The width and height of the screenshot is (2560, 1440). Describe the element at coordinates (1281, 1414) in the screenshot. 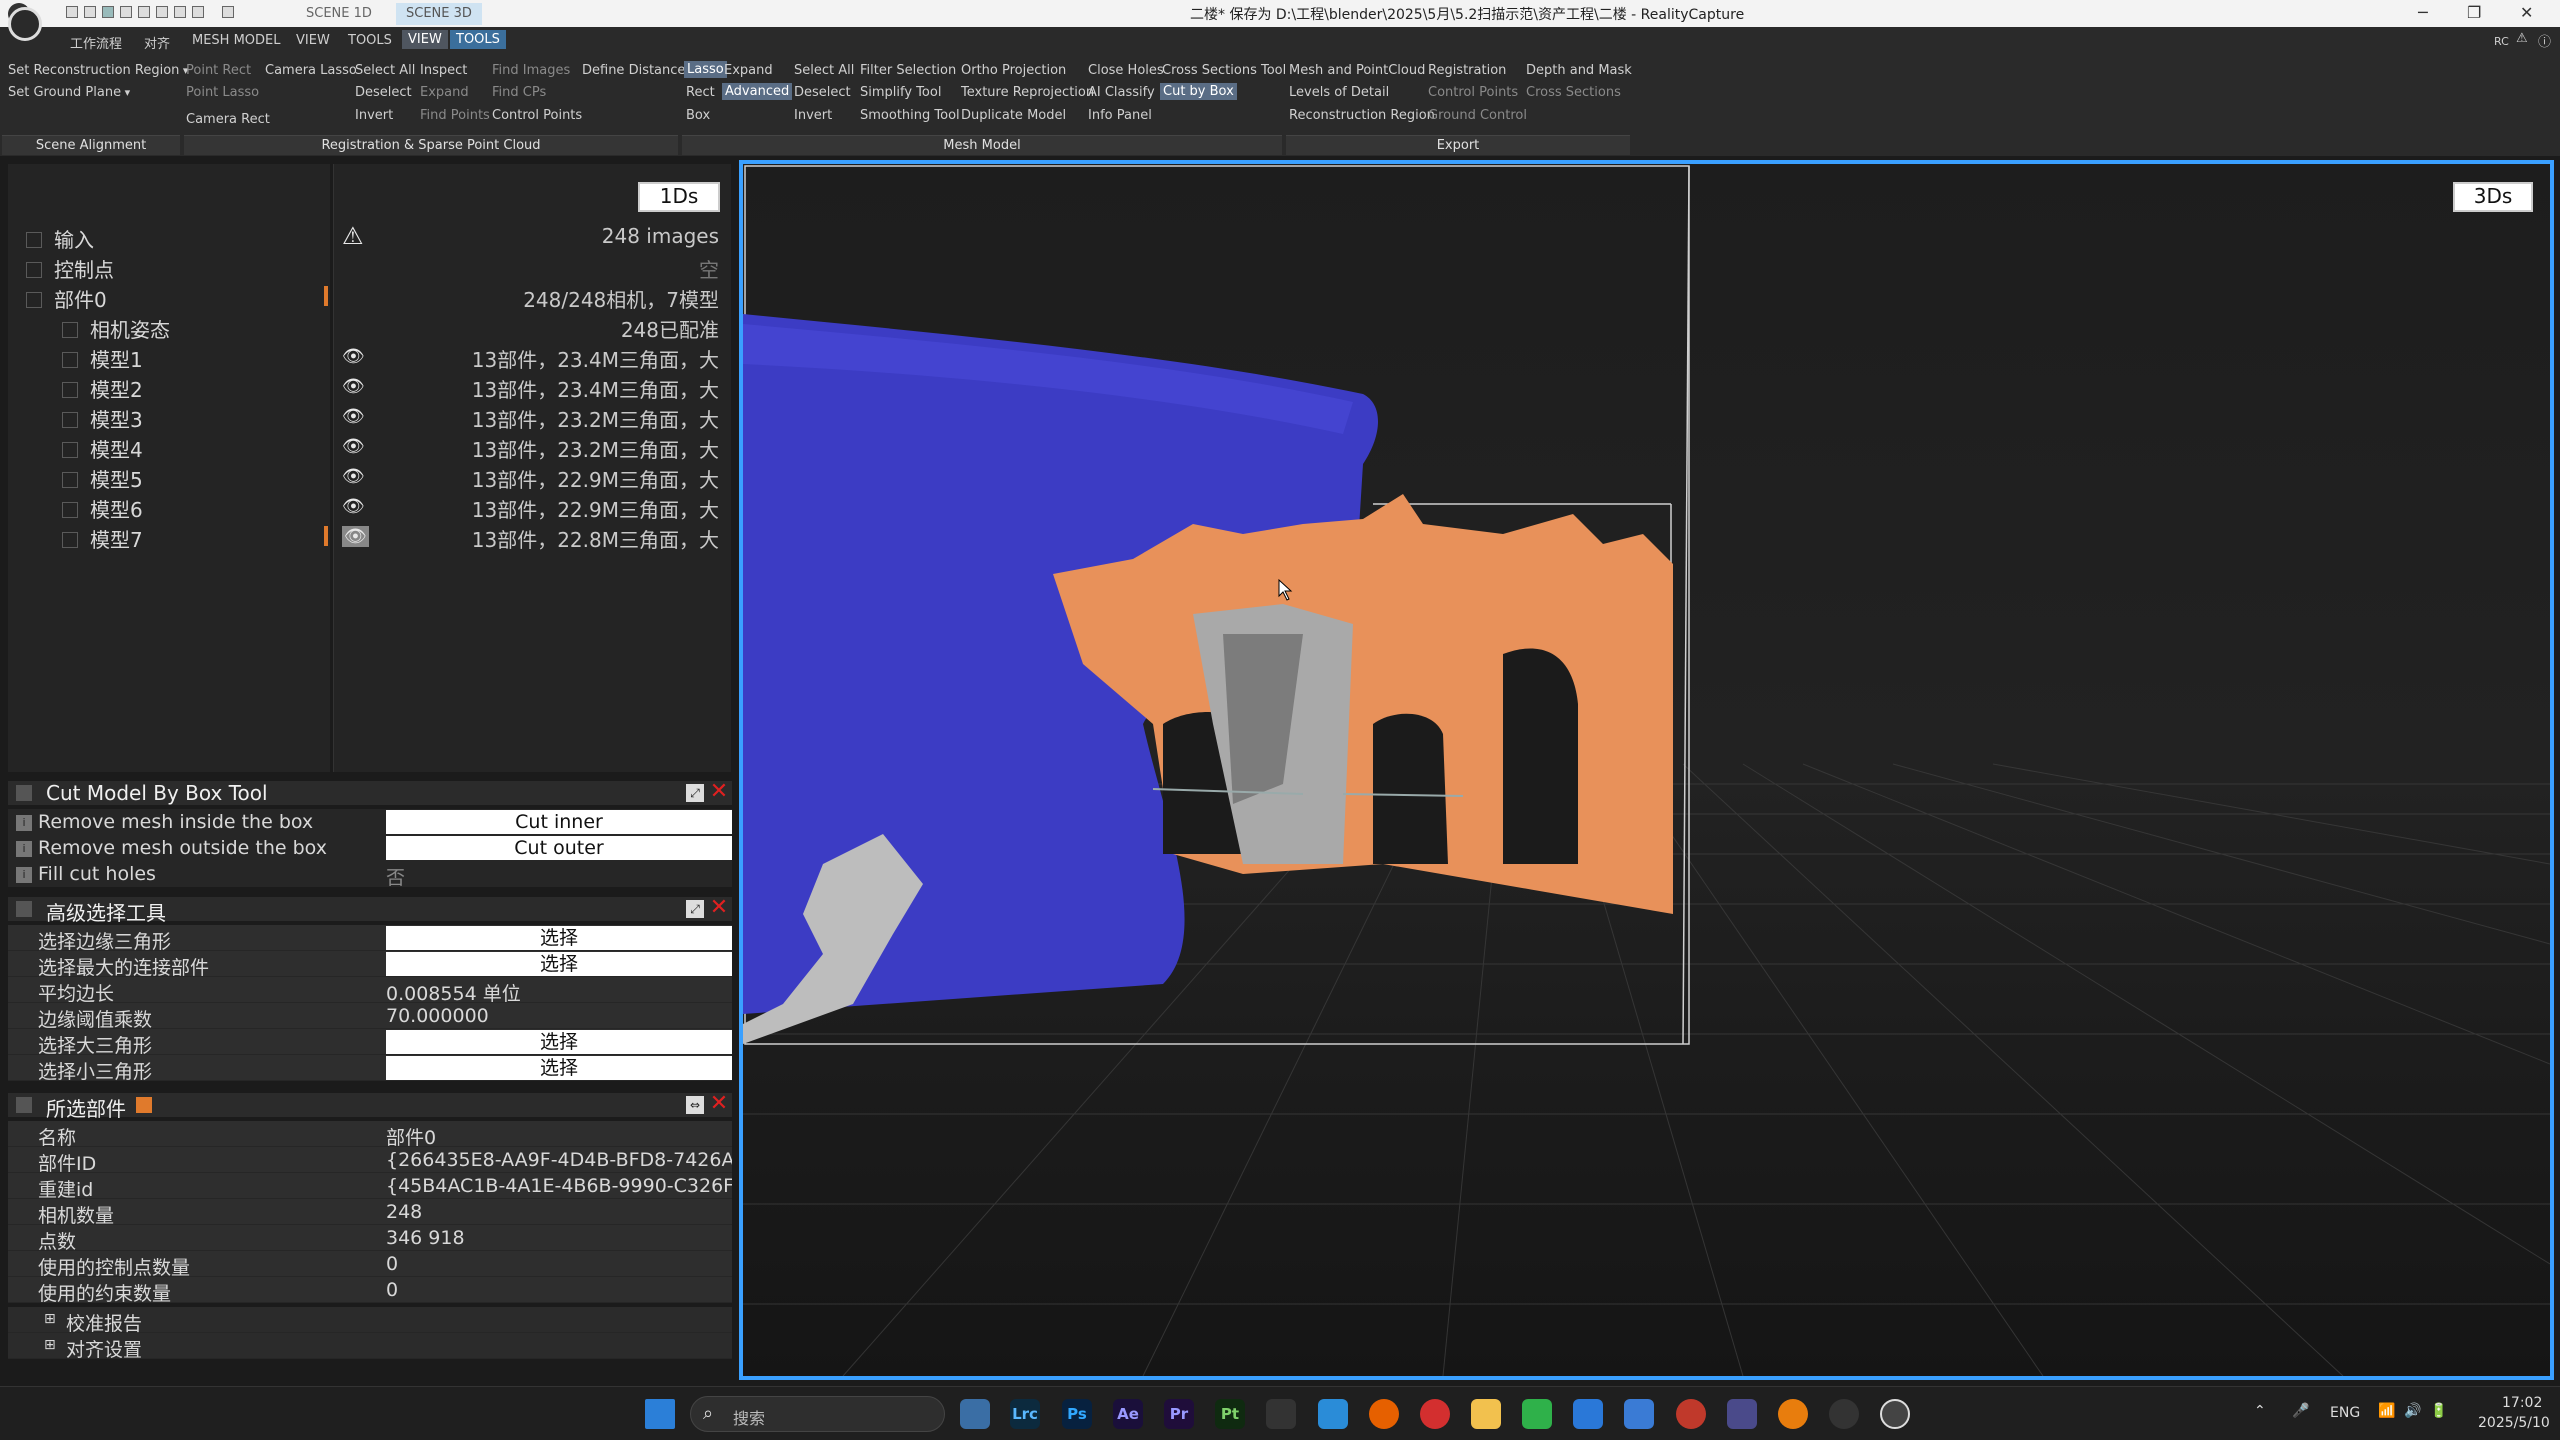

I see `davinci-icon` at that location.